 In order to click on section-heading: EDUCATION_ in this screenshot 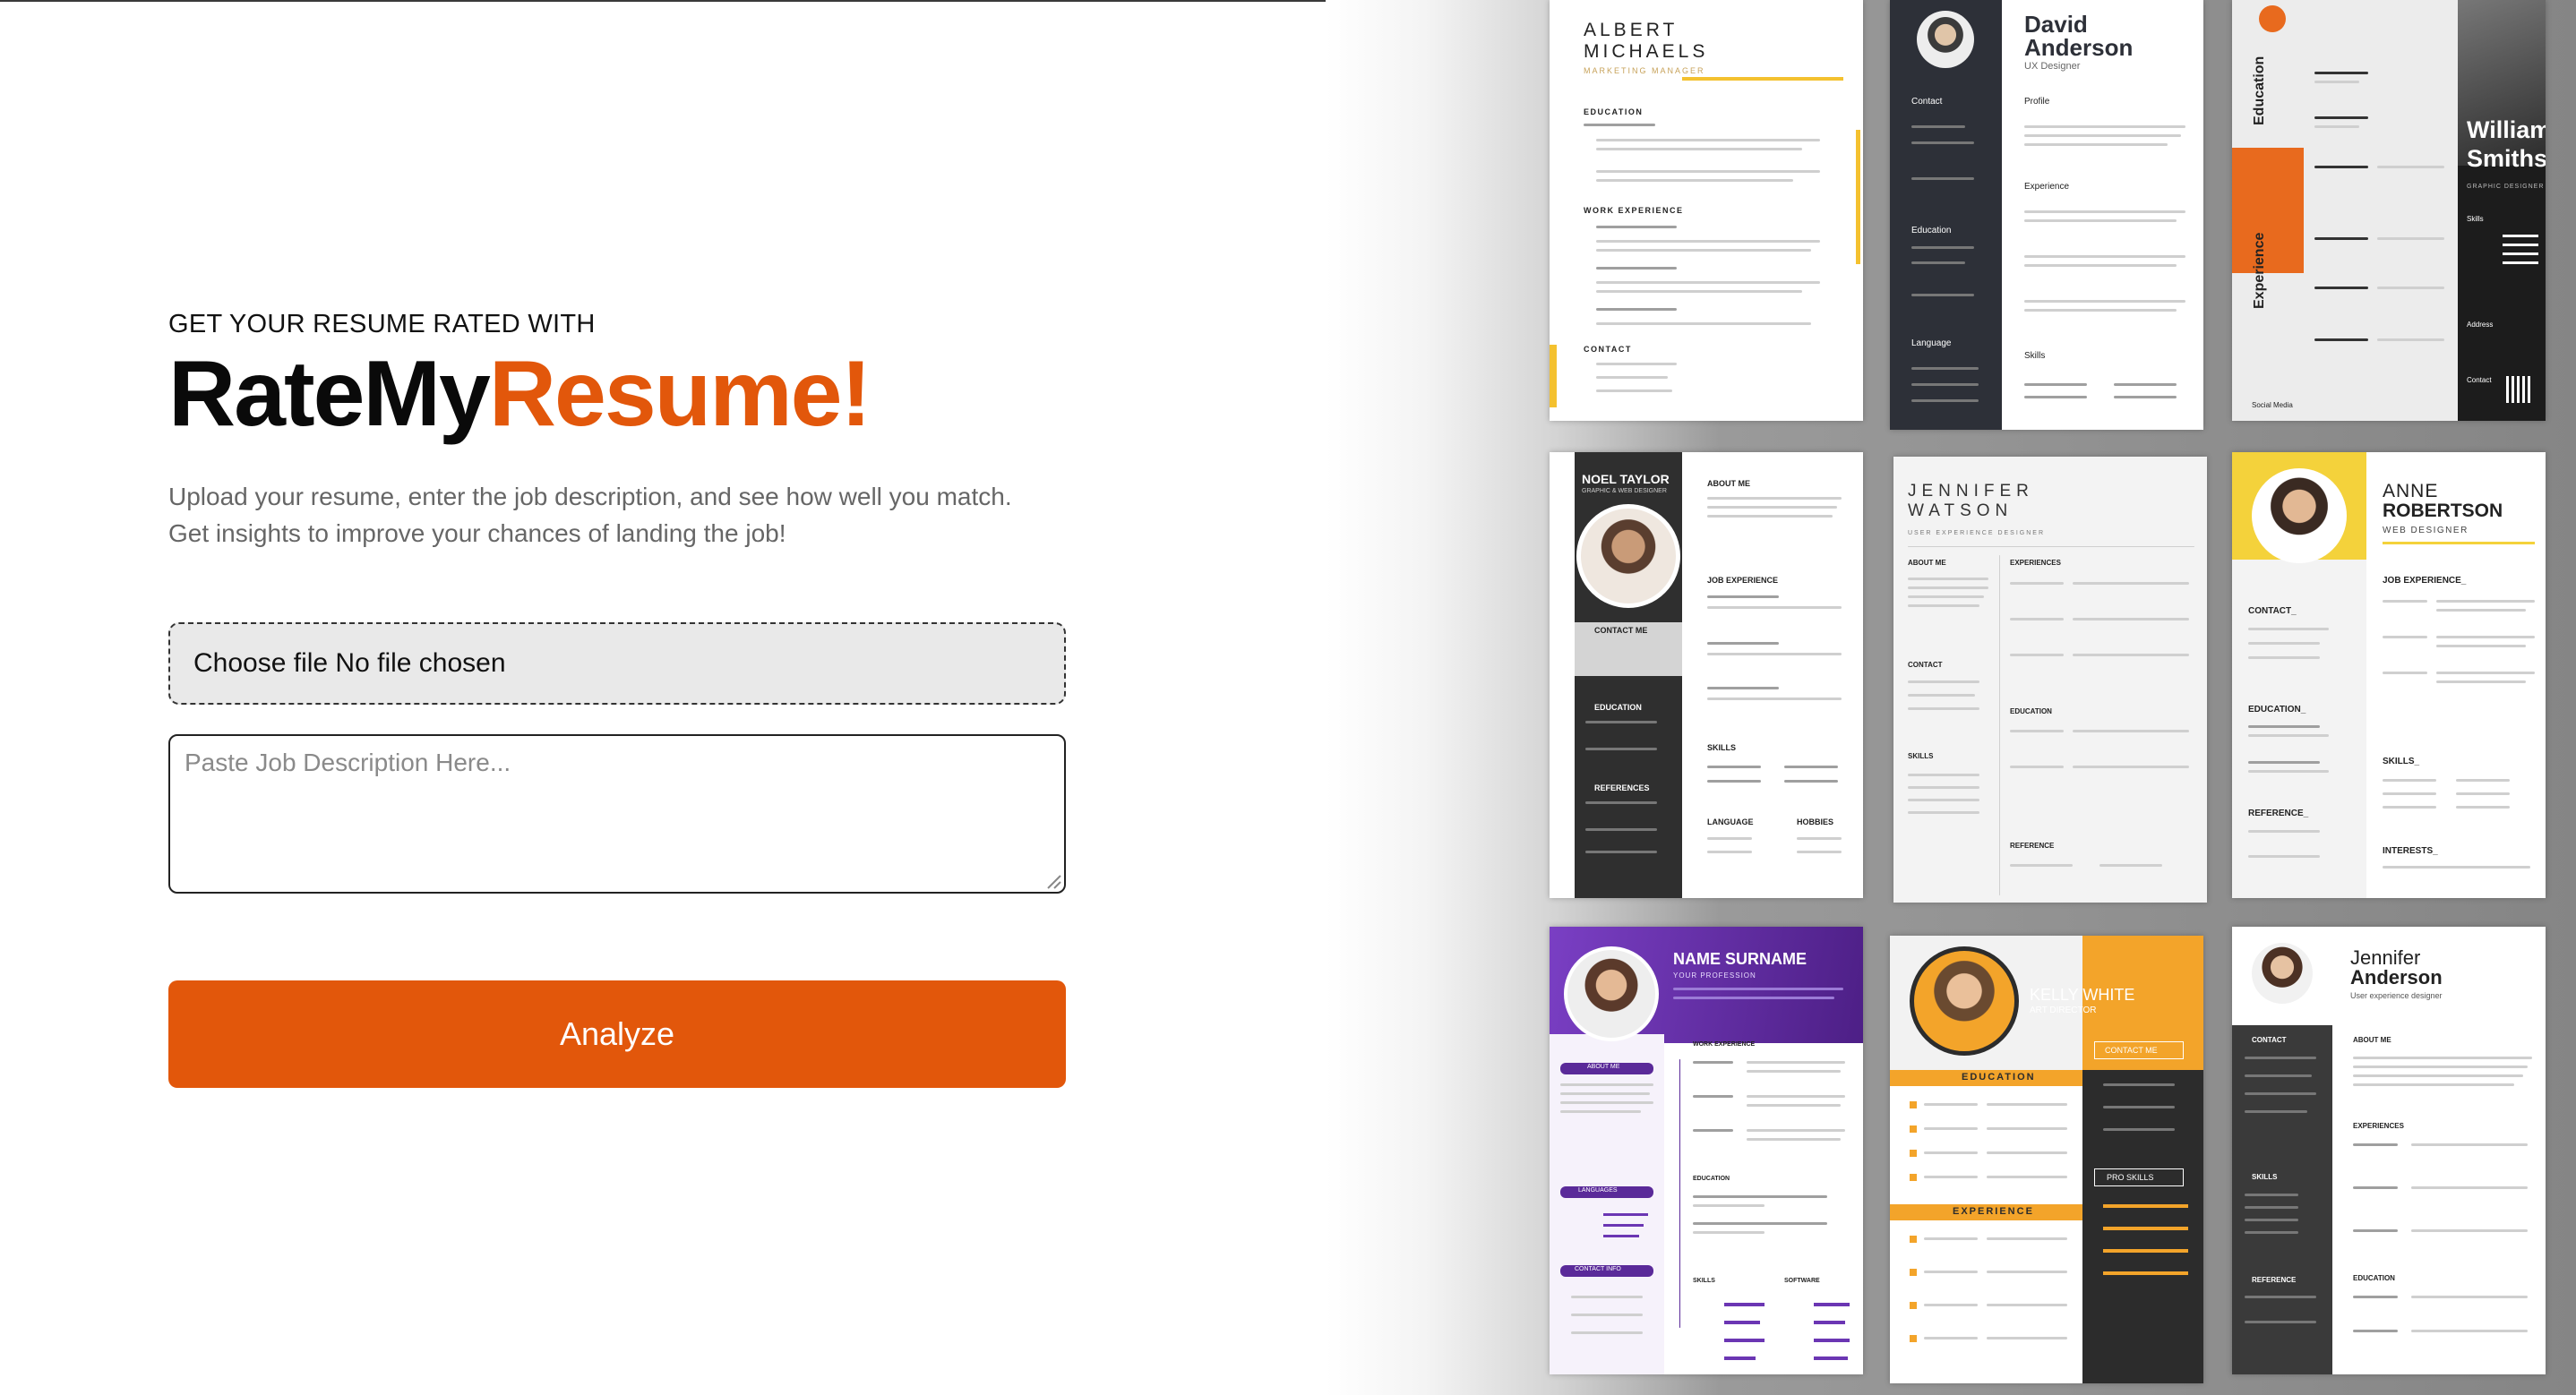, I will do `click(2277, 710)`.